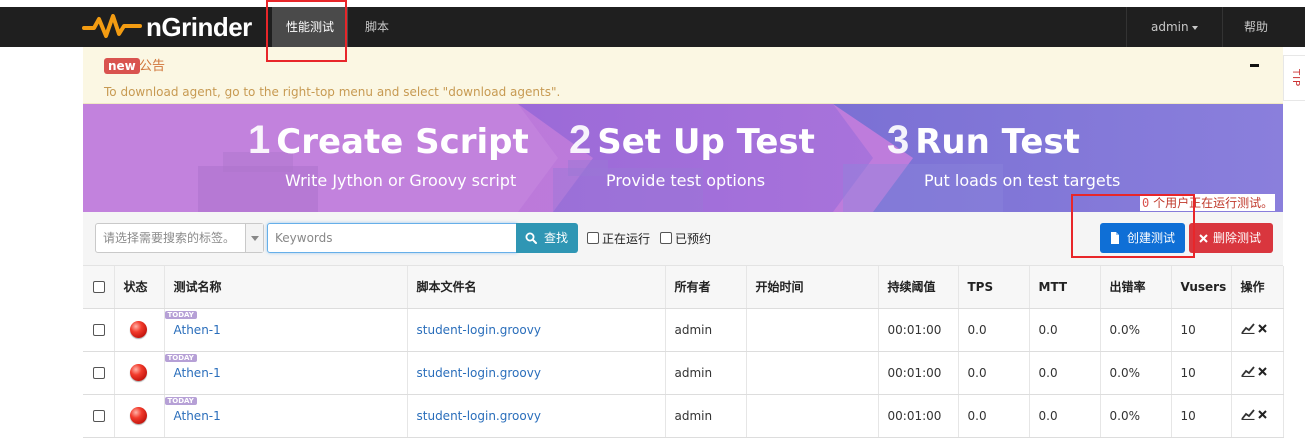 The image size is (1305, 446). What do you see at coordinates (1257, 287) in the screenshot?
I see `column-header-actions: 操作` at bounding box center [1257, 287].